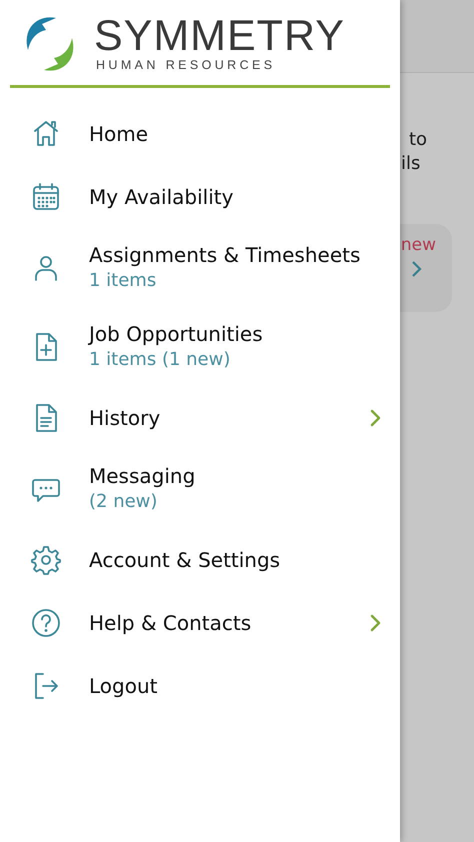 This screenshot has width=474, height=842. I want to click on menu-title: History, so click(125, 417).